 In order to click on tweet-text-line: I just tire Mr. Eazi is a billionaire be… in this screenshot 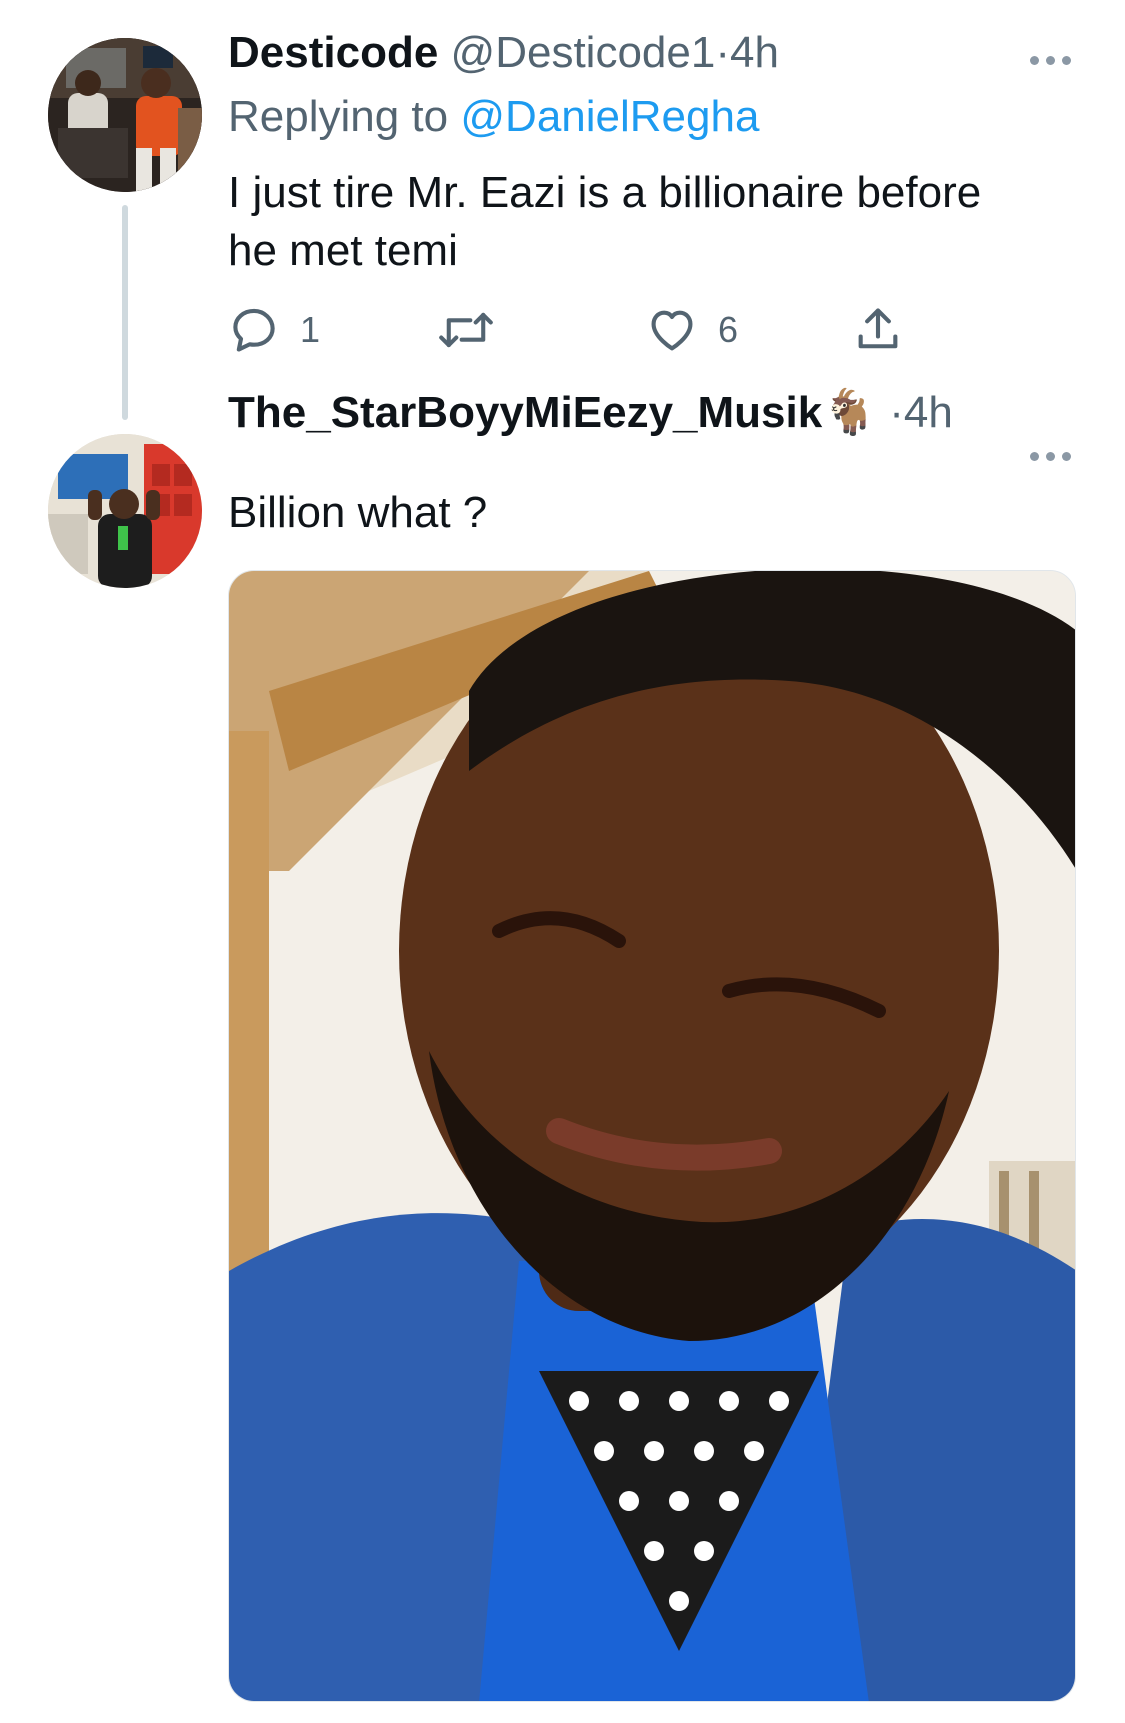, I will do `click(605, 192)`.